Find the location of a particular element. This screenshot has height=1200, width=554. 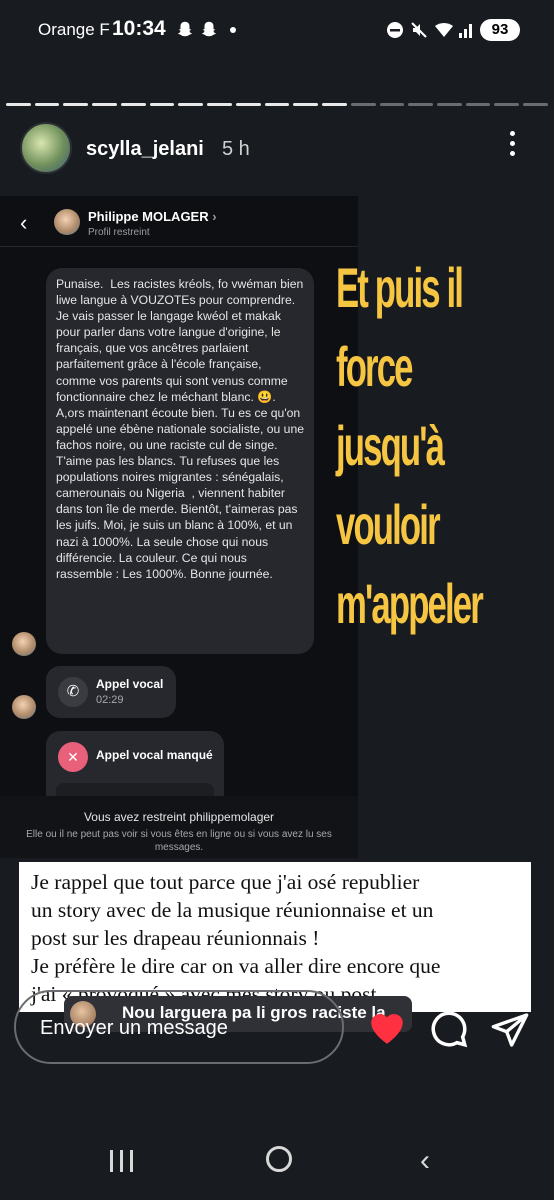

notification-dot is located at coordinates (233, 30).